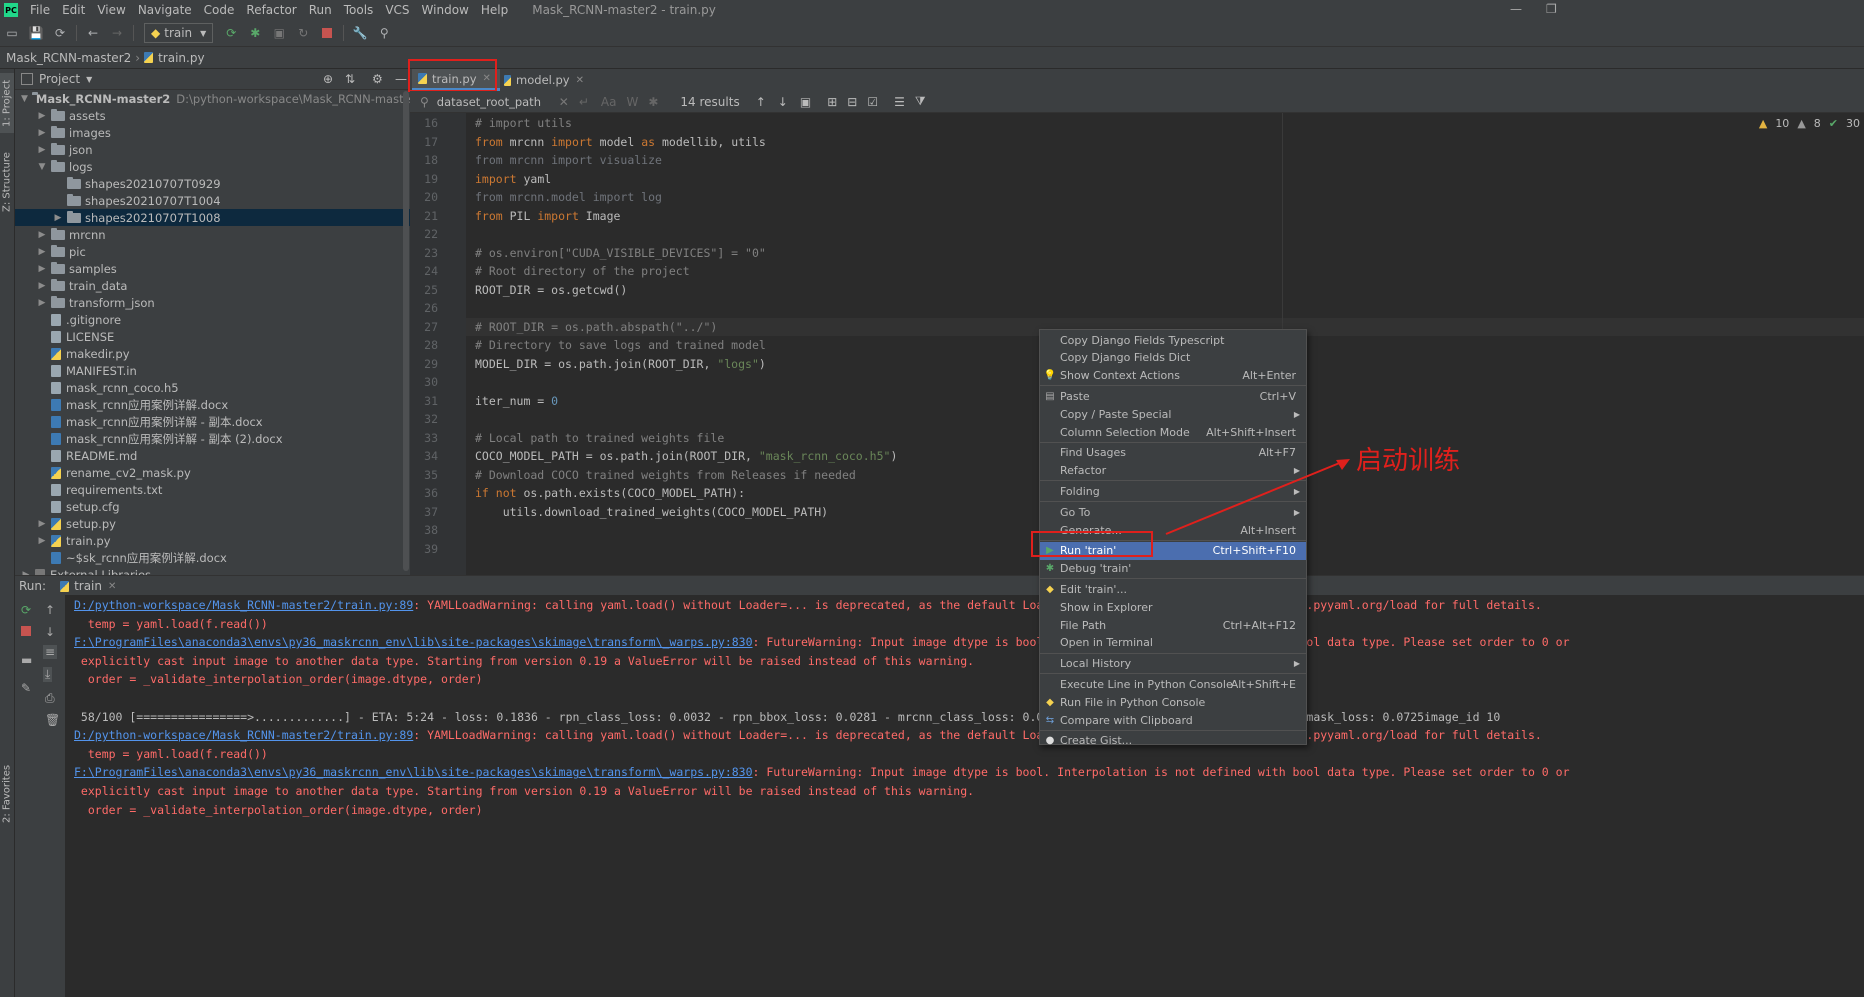 This screenshot has width=1864, height=997. Describe the element at coordinates (320, 10) in the screenshot. I see `menu-run: Run` at that location.